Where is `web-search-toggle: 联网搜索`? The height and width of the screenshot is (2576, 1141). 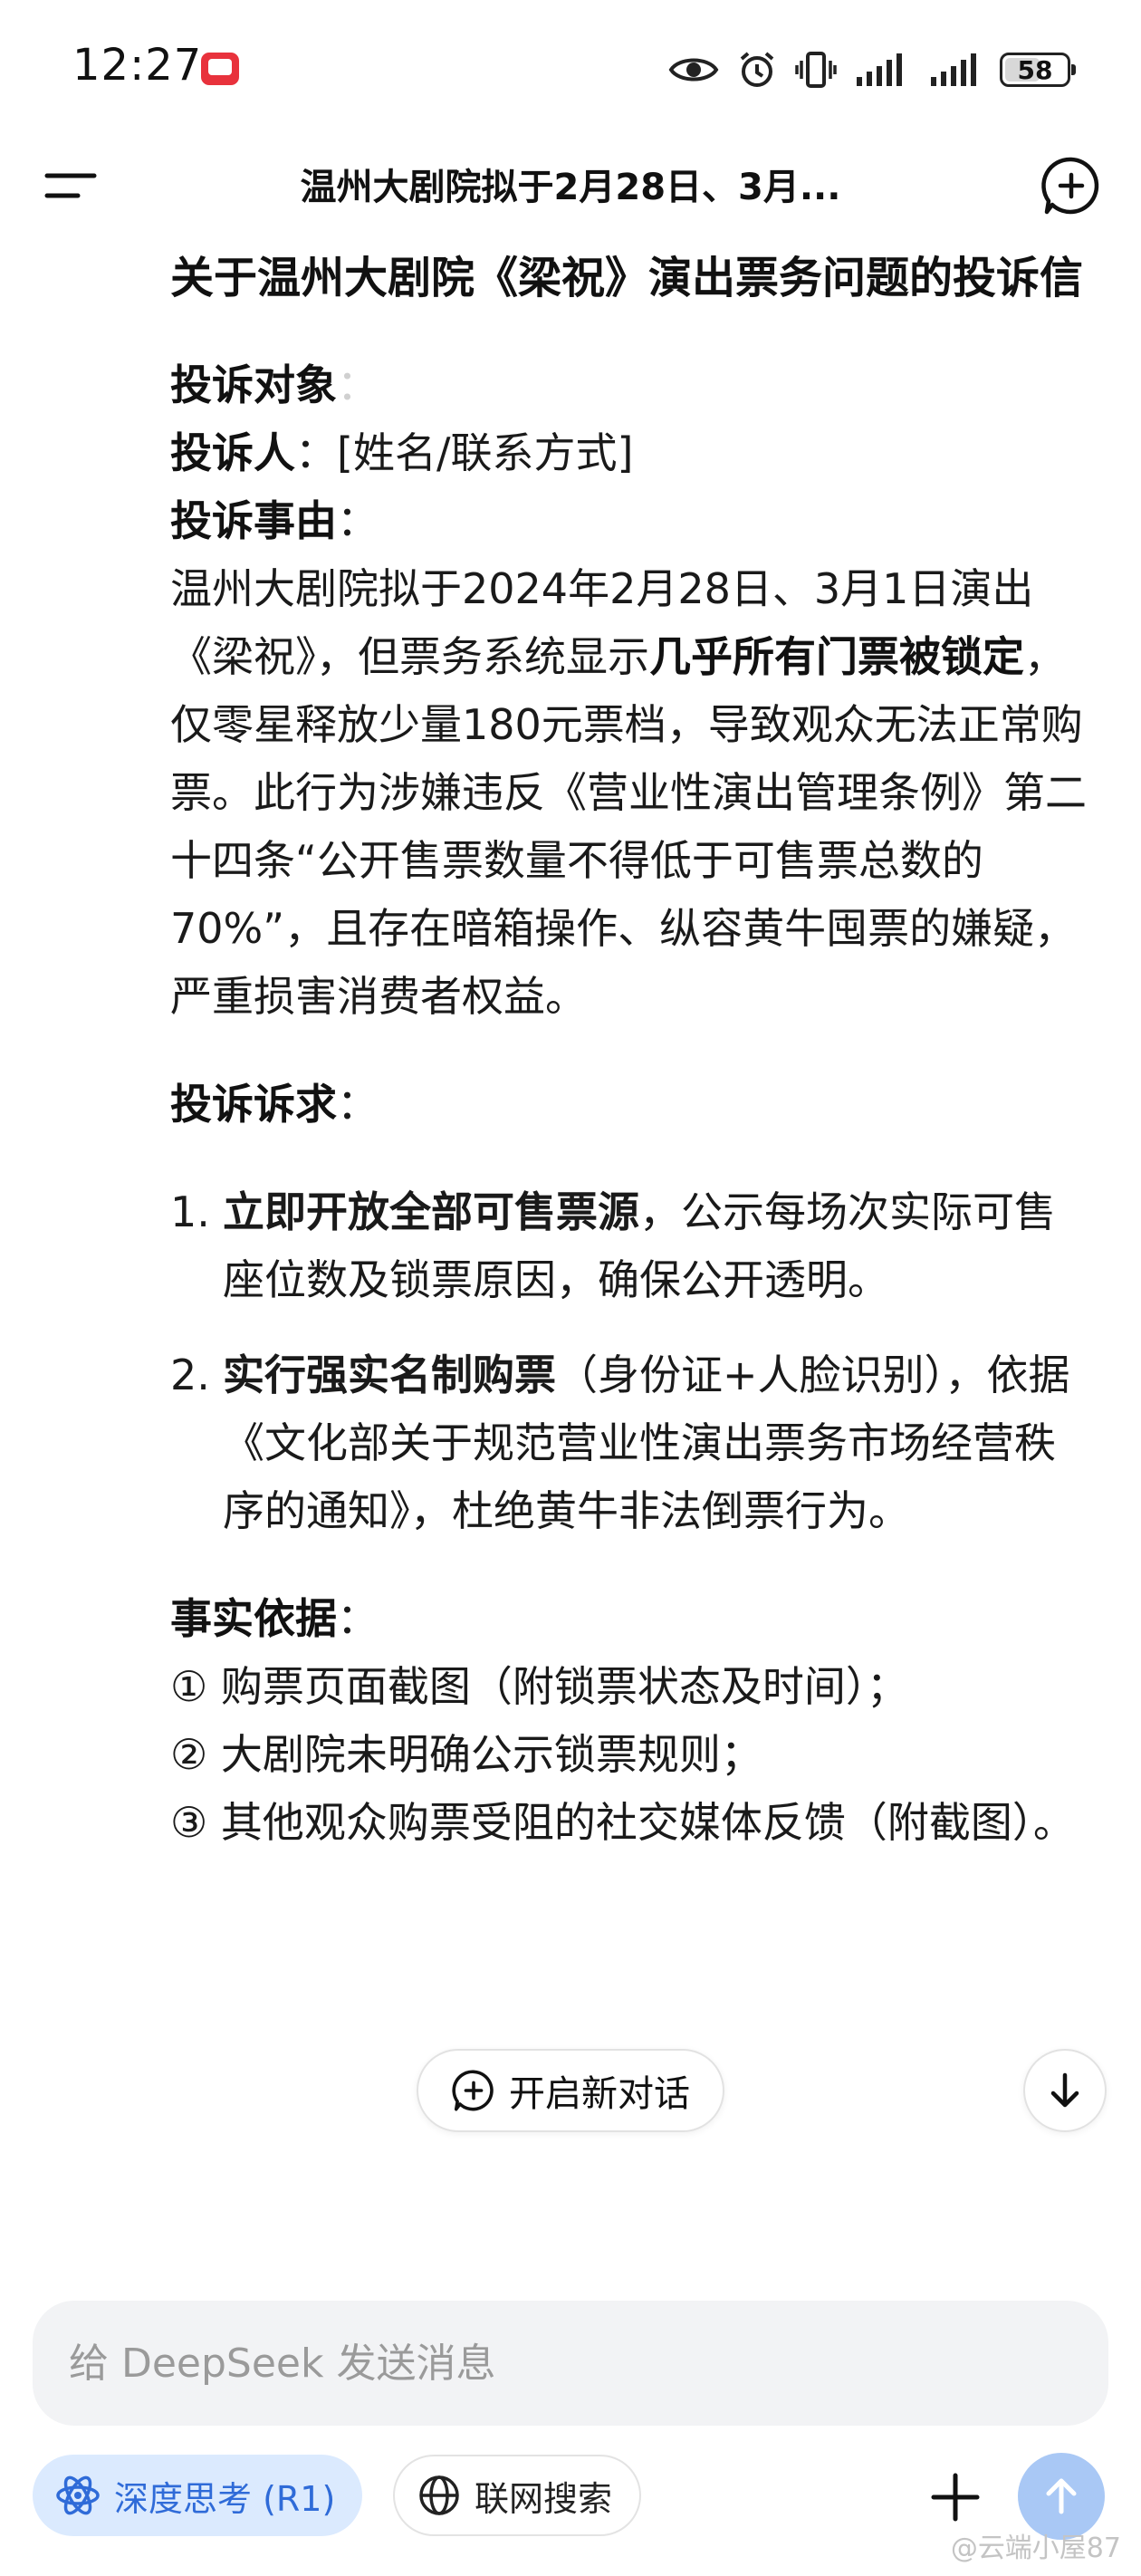
web-search-toggle: 联网搜索 is located at coordinates (517, 2495).